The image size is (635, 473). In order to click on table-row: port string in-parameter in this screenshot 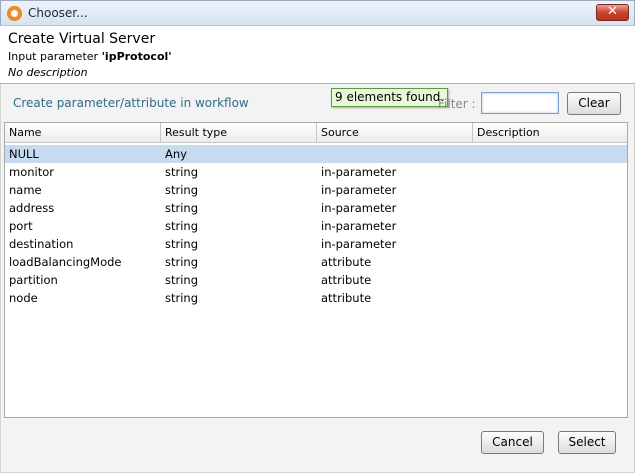, I will do `click(316, 226)`.